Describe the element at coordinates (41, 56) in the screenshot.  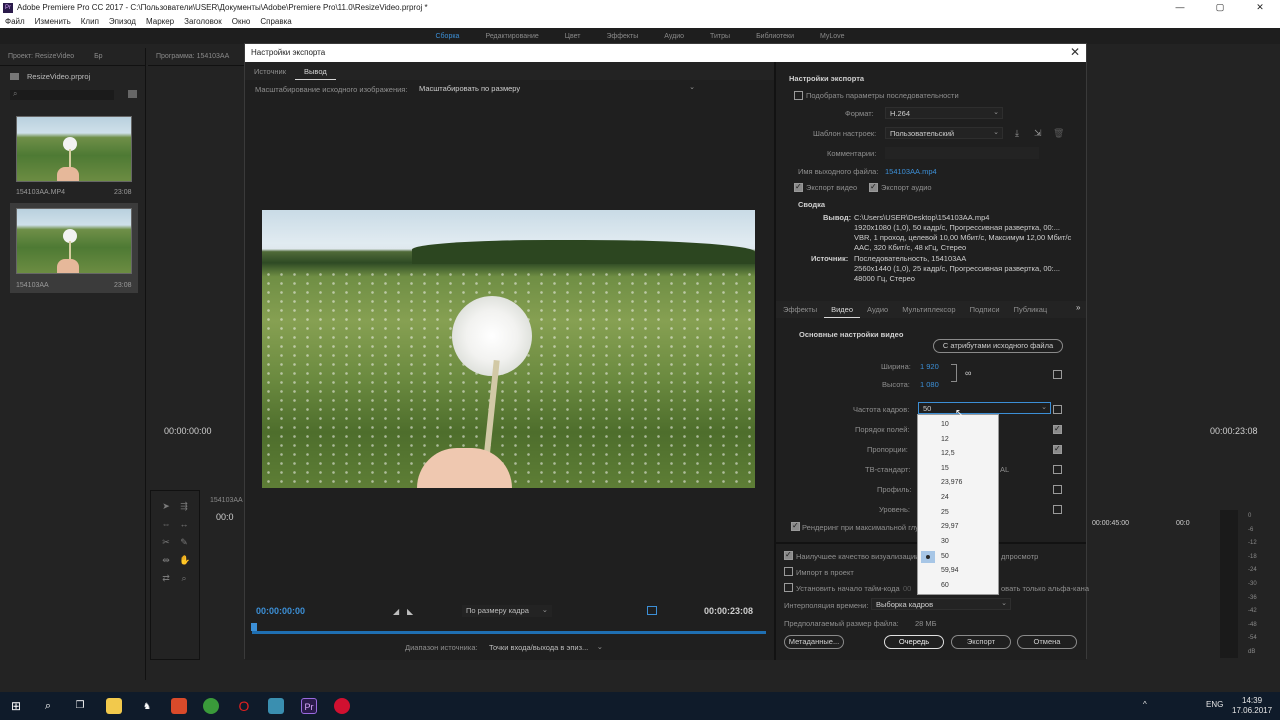
I see `project-tab: Проект: ResizeVideo` at that location.